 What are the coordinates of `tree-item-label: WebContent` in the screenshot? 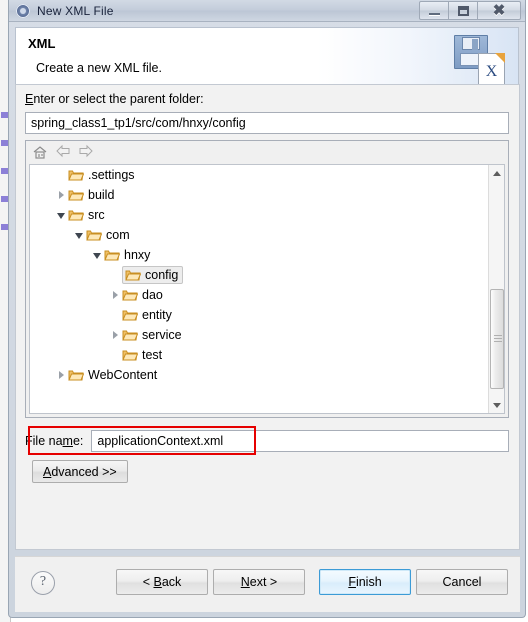 It's located at (123, 375).